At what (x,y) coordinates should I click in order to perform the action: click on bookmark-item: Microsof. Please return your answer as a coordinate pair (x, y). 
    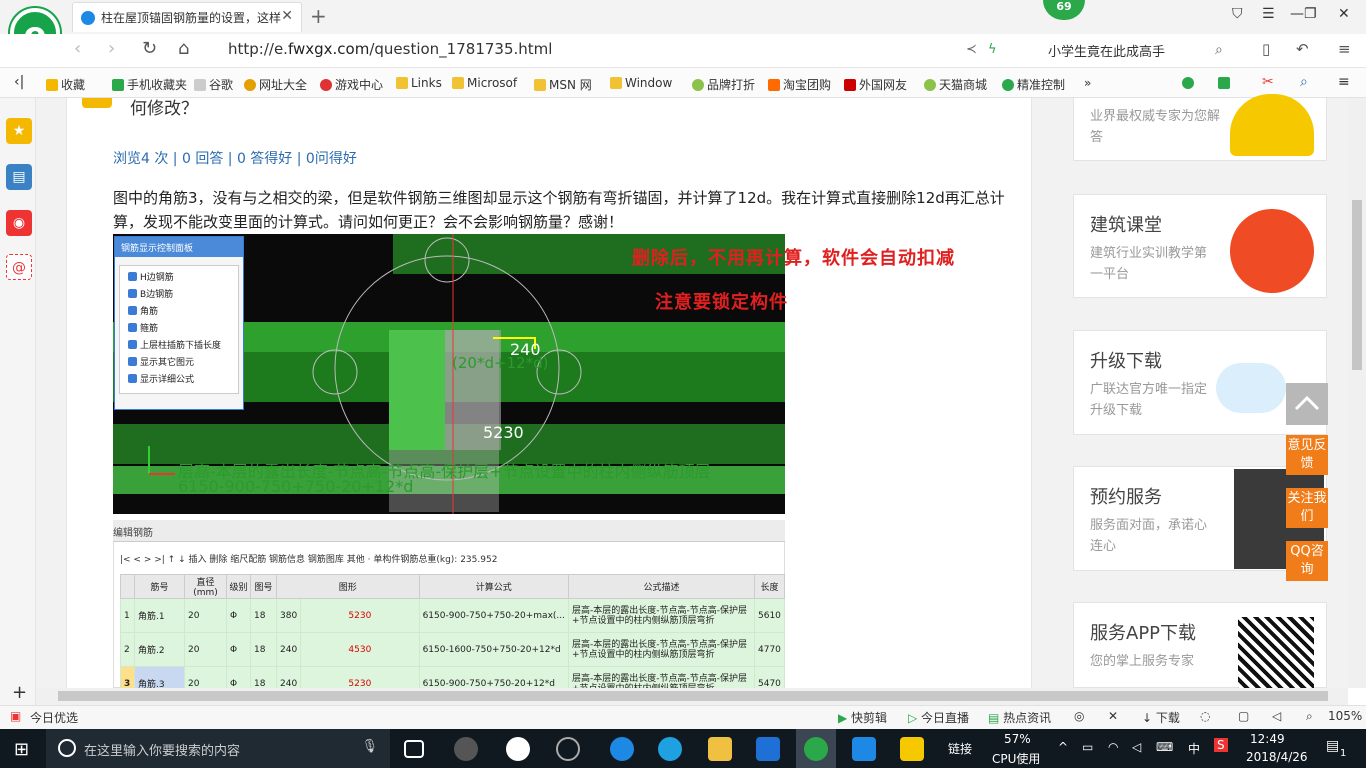
    Looking at the image, I should click on (484, 83).